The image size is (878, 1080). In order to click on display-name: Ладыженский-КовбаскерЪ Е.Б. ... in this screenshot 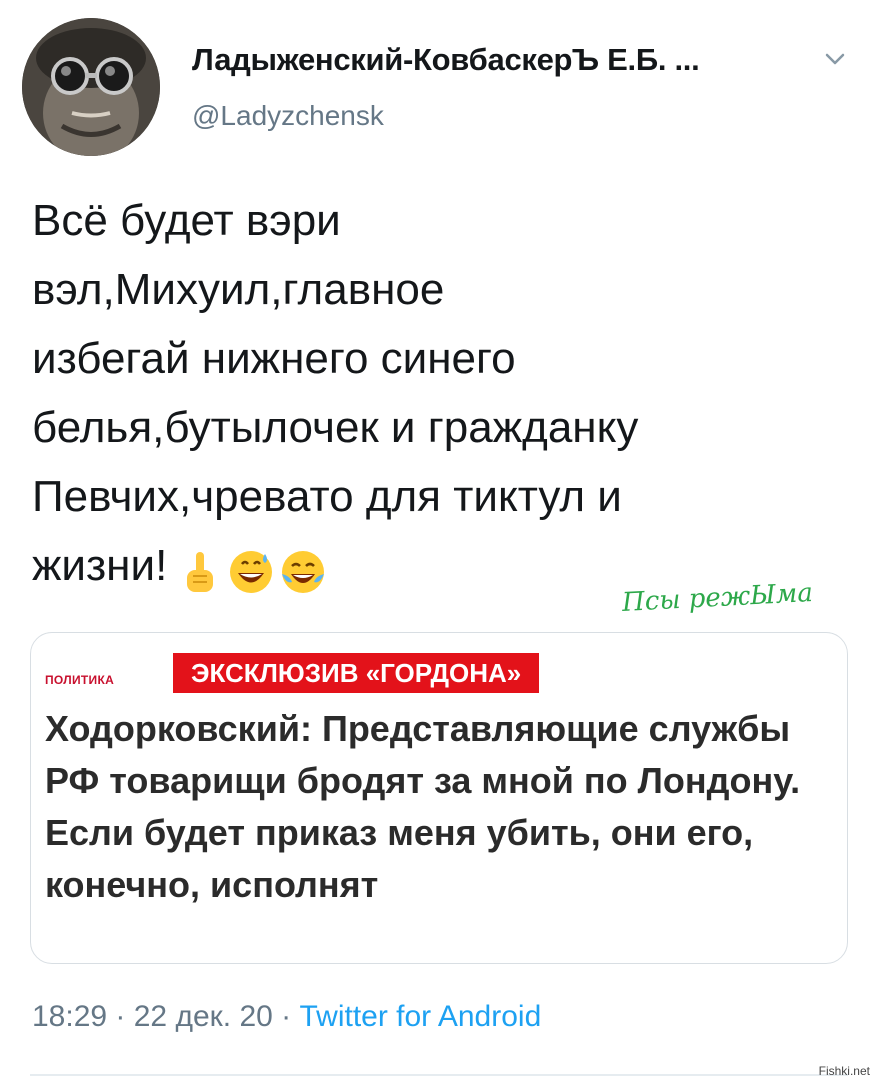, I will do `click(446, 60)`.